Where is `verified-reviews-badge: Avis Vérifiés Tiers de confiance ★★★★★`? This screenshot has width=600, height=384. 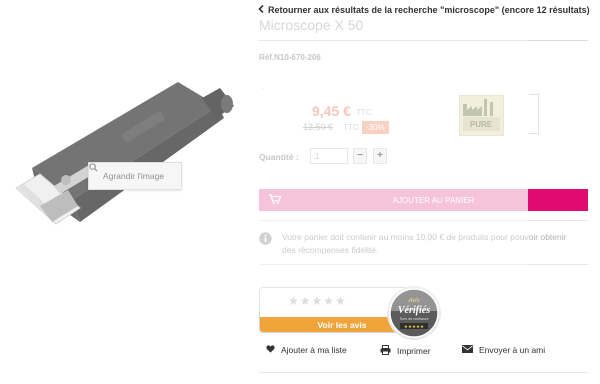 verified-reviews-badge: Avis Vérifiés Tiers de confiance ★★★★★ is located at coordinates (414, 315).